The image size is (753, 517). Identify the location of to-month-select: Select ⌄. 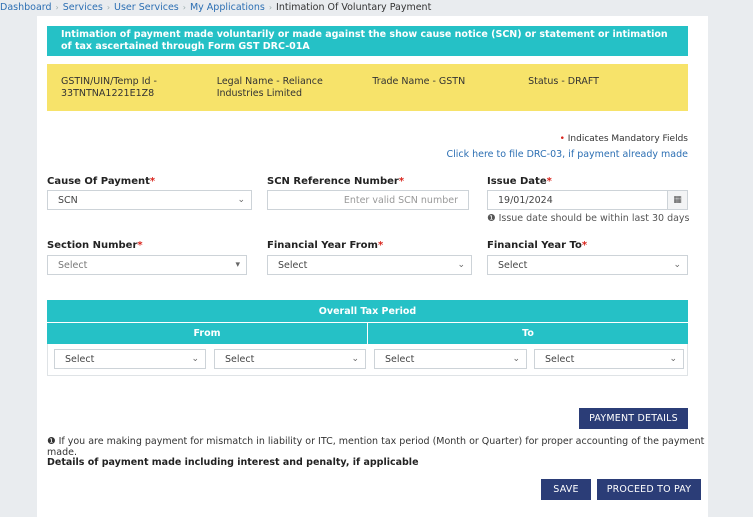
(450, 359).